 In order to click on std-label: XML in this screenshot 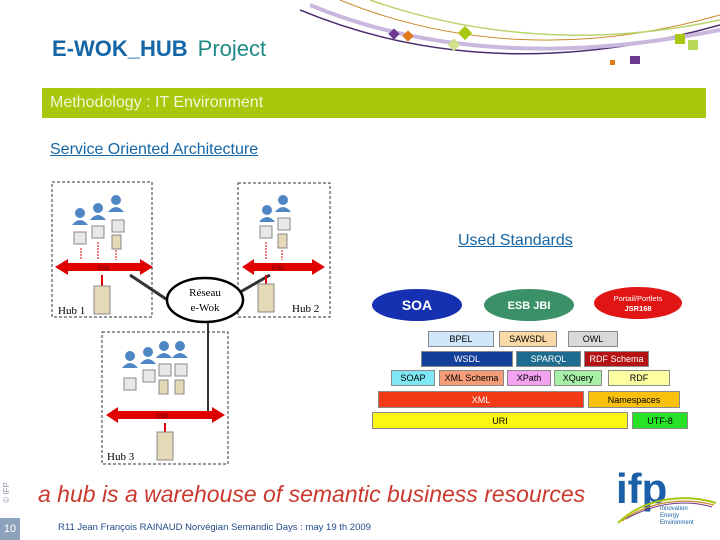, I will do `click(481, 399)`.